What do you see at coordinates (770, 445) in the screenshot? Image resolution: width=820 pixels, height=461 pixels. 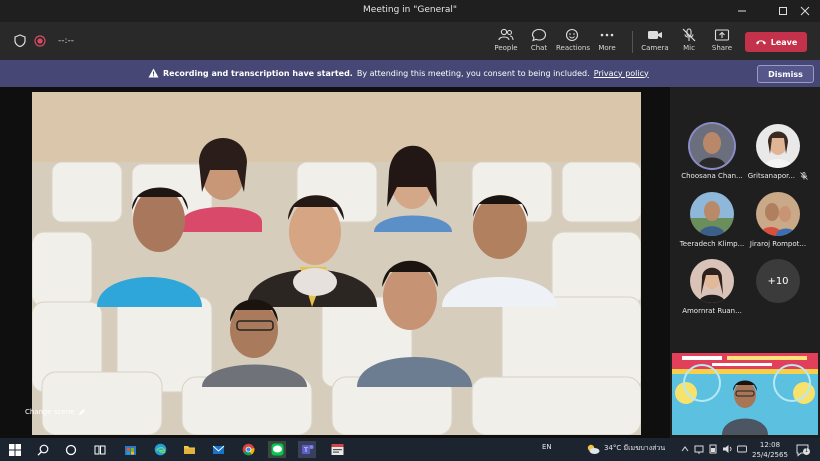 I see `clock-time: 12:08` at bounding box center [770, 445].